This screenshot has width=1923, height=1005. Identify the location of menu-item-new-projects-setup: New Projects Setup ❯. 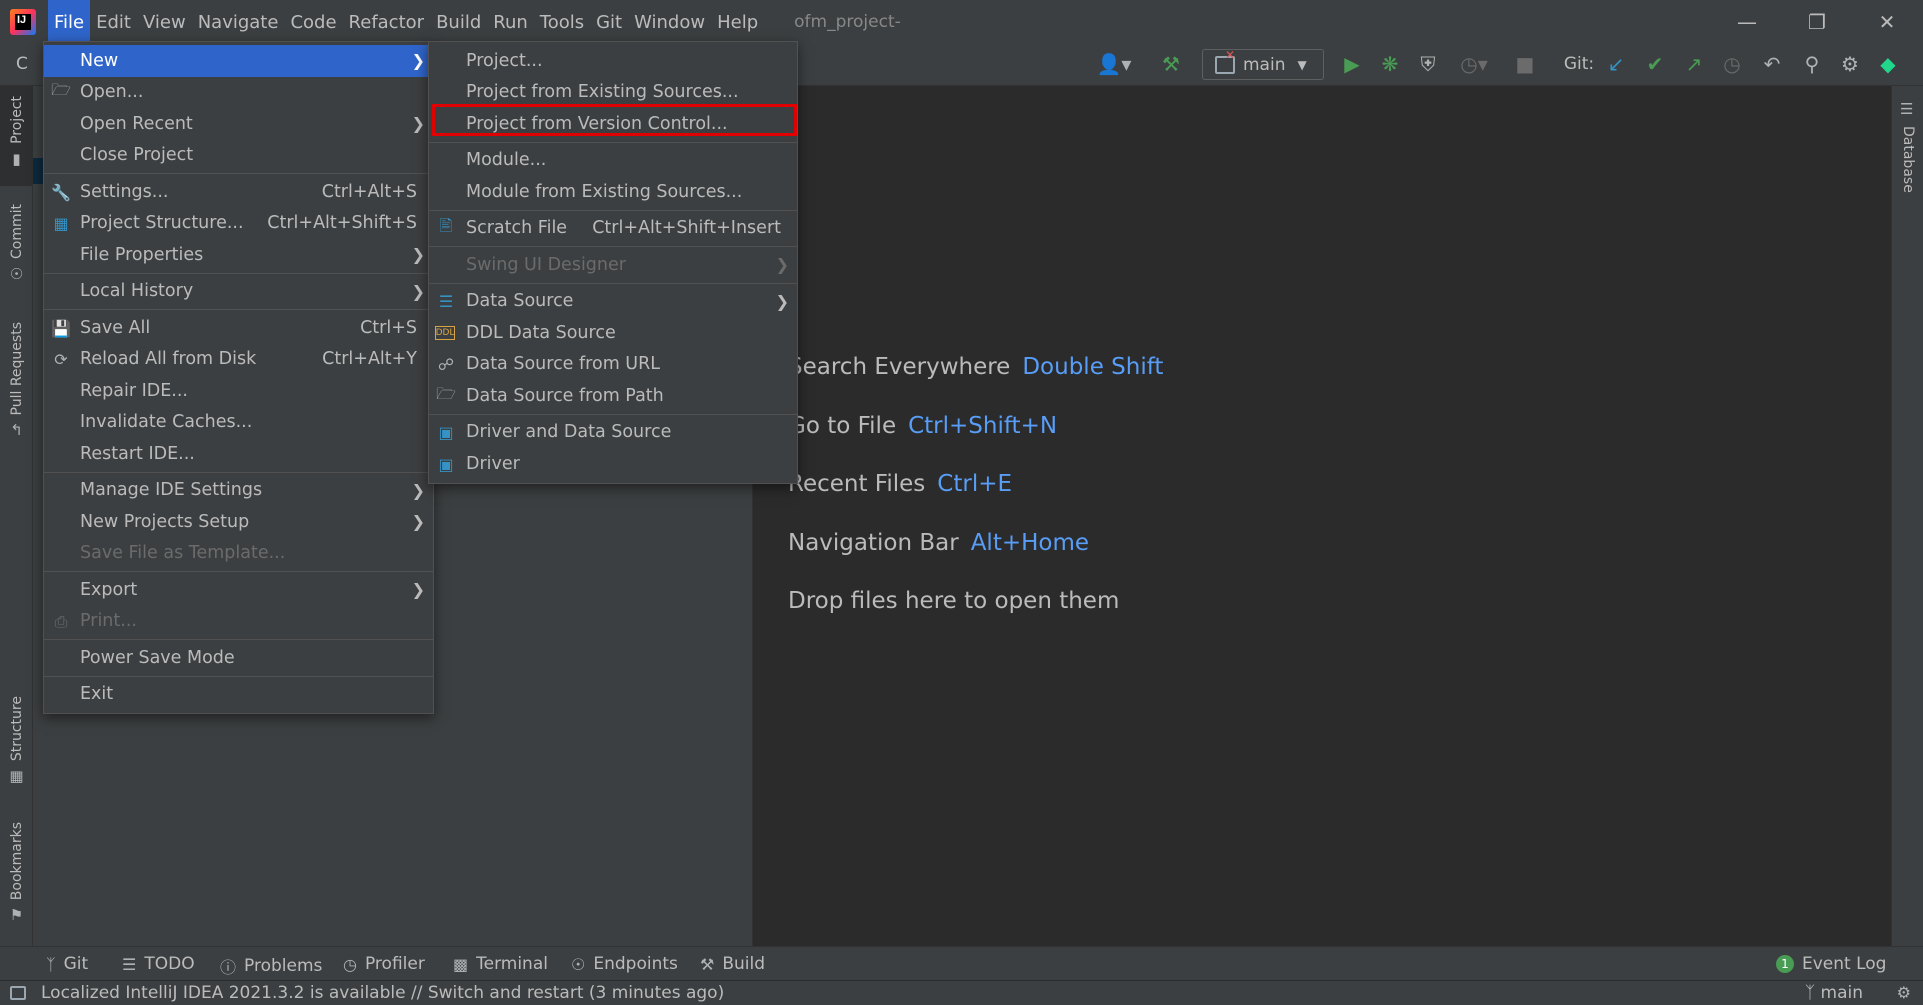
(238, 522).